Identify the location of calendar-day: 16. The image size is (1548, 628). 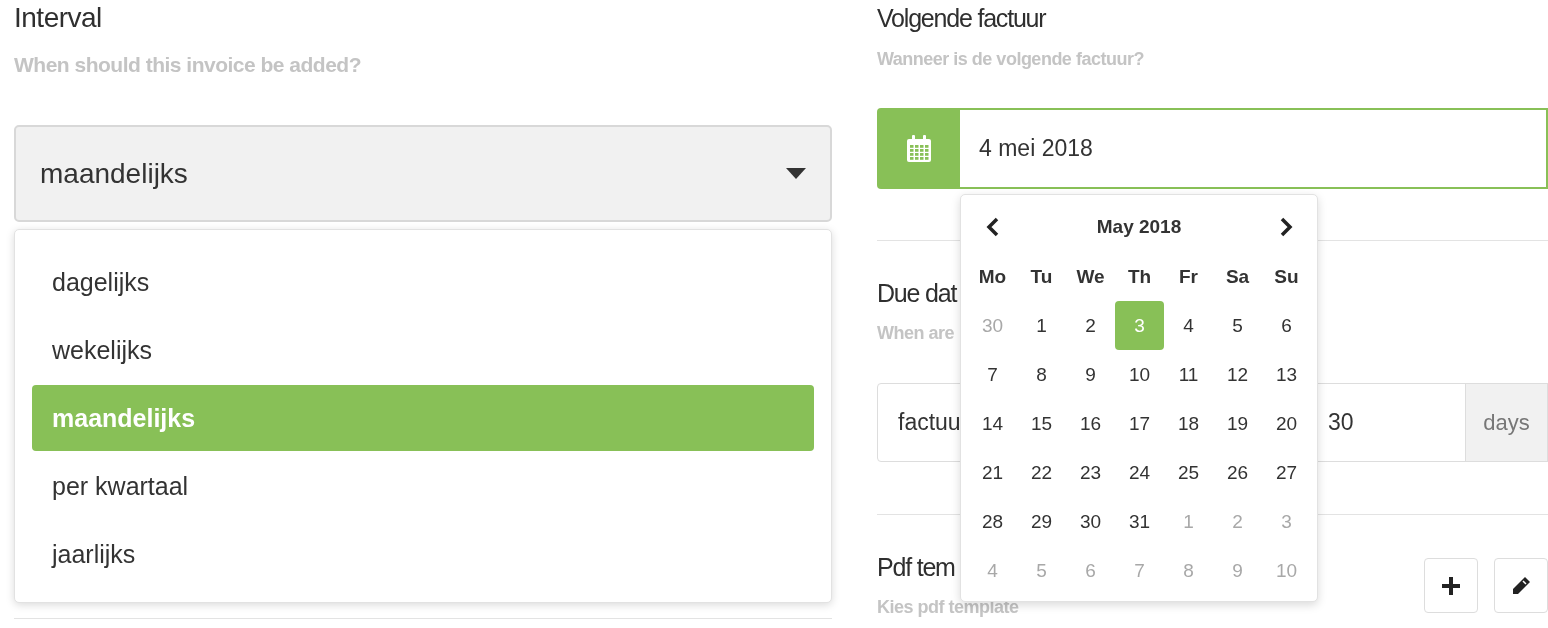
(1090, 423).